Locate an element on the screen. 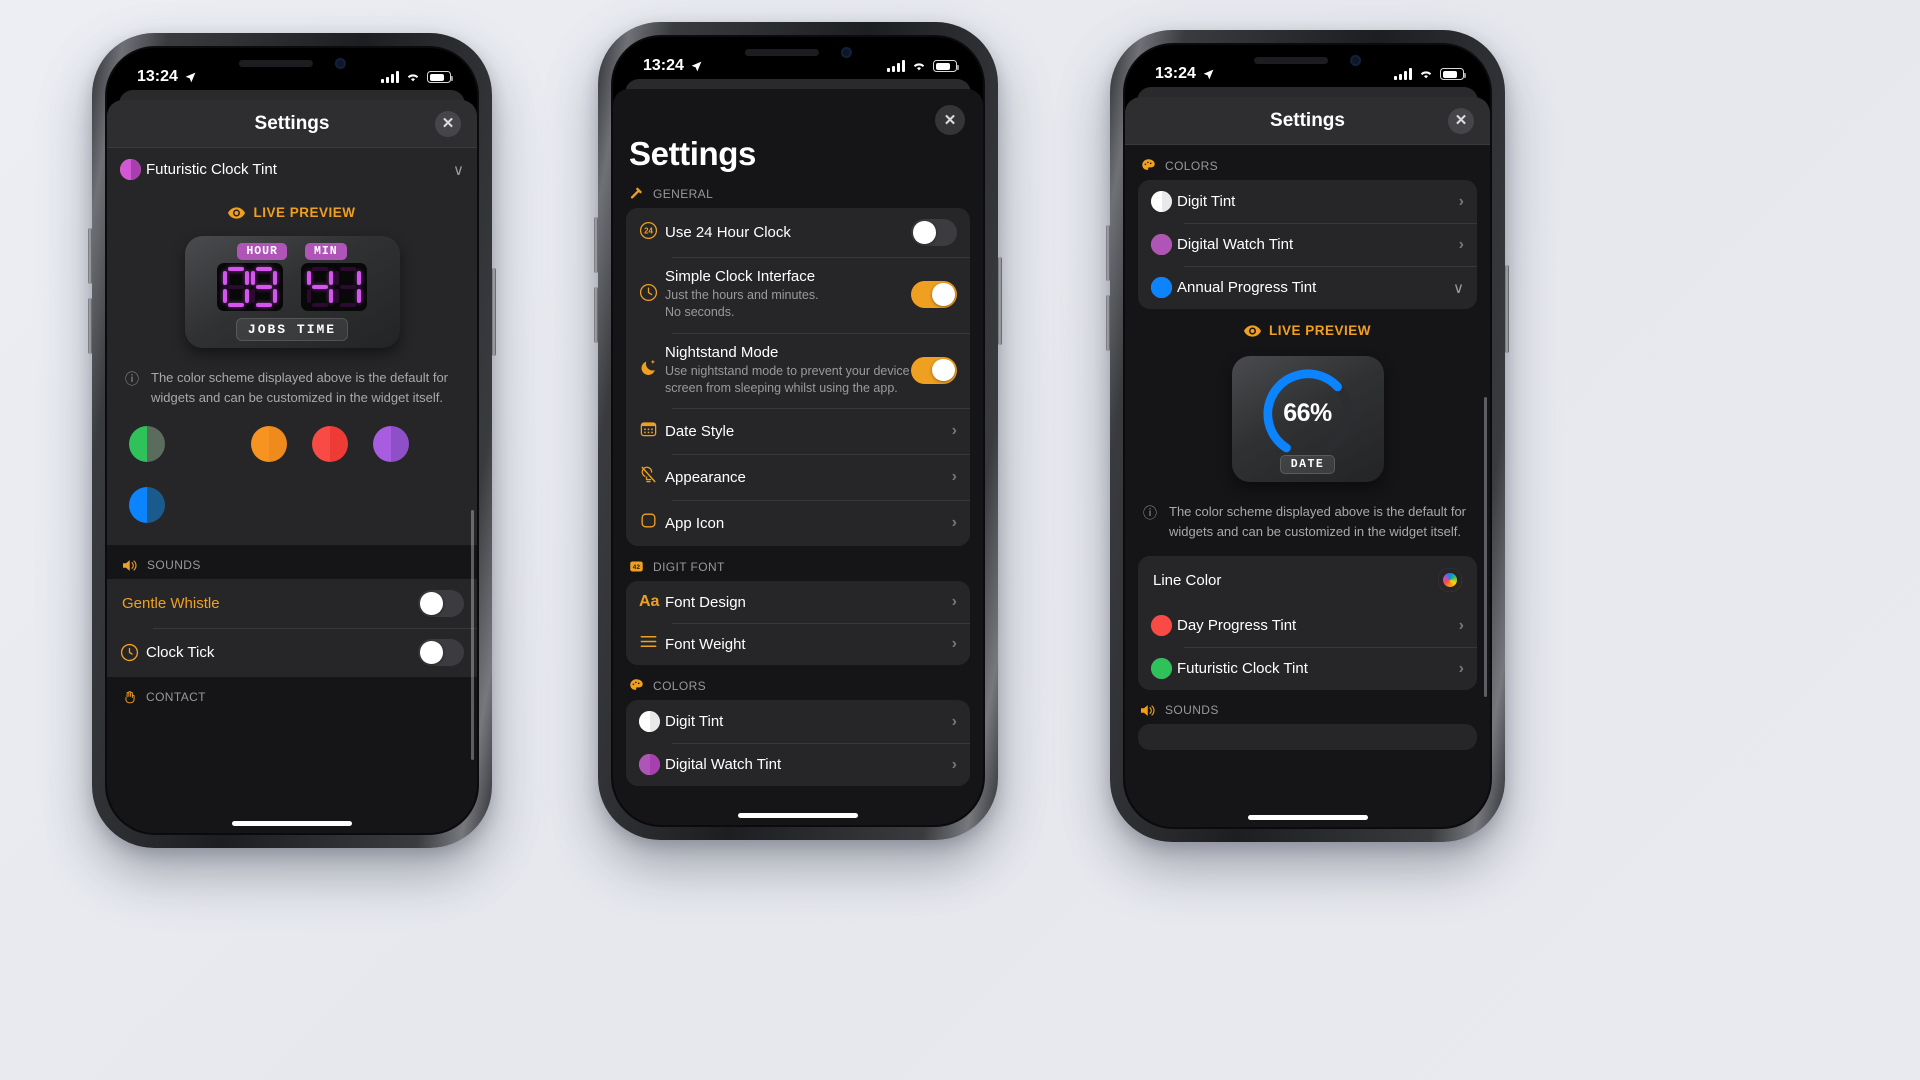 The image size is (1920, 1080). color-swatch-green is located at coordinates (147, 444).